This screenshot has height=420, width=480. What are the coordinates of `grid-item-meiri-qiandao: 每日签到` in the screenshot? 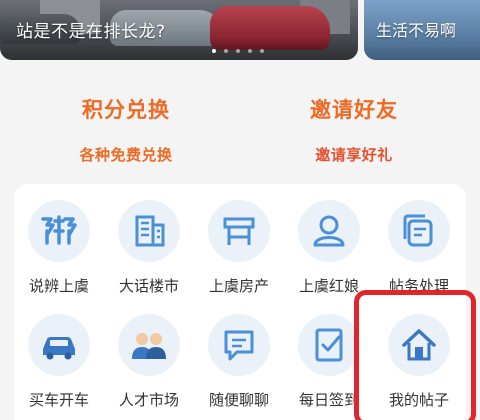 It's located at (329, 362).